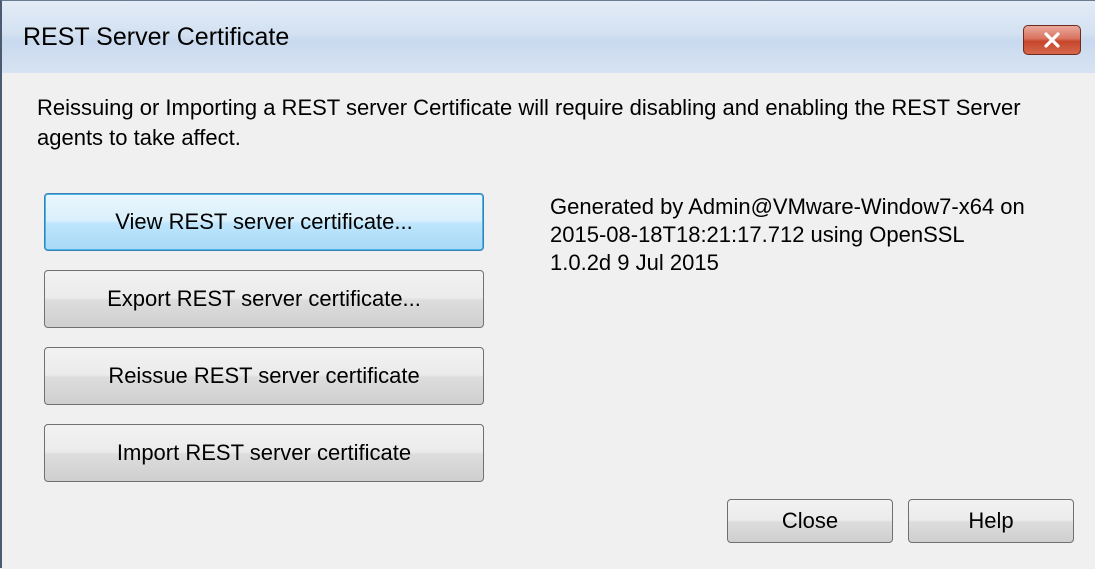  What do you see at coordinates (156, 37) in the screenshot?
I see `window-title: REST Server Certificate` at bounding box center [156, 37].